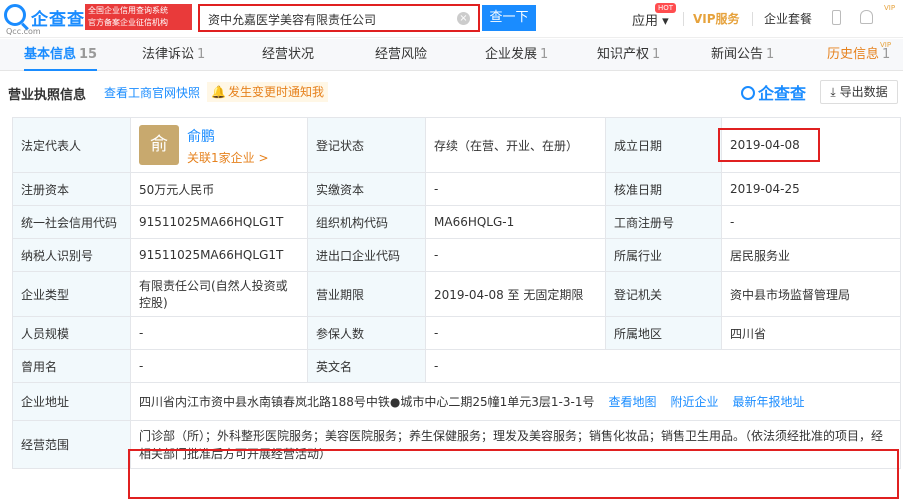  I want to click on insured-label: 参保人数, so click(366, 333).